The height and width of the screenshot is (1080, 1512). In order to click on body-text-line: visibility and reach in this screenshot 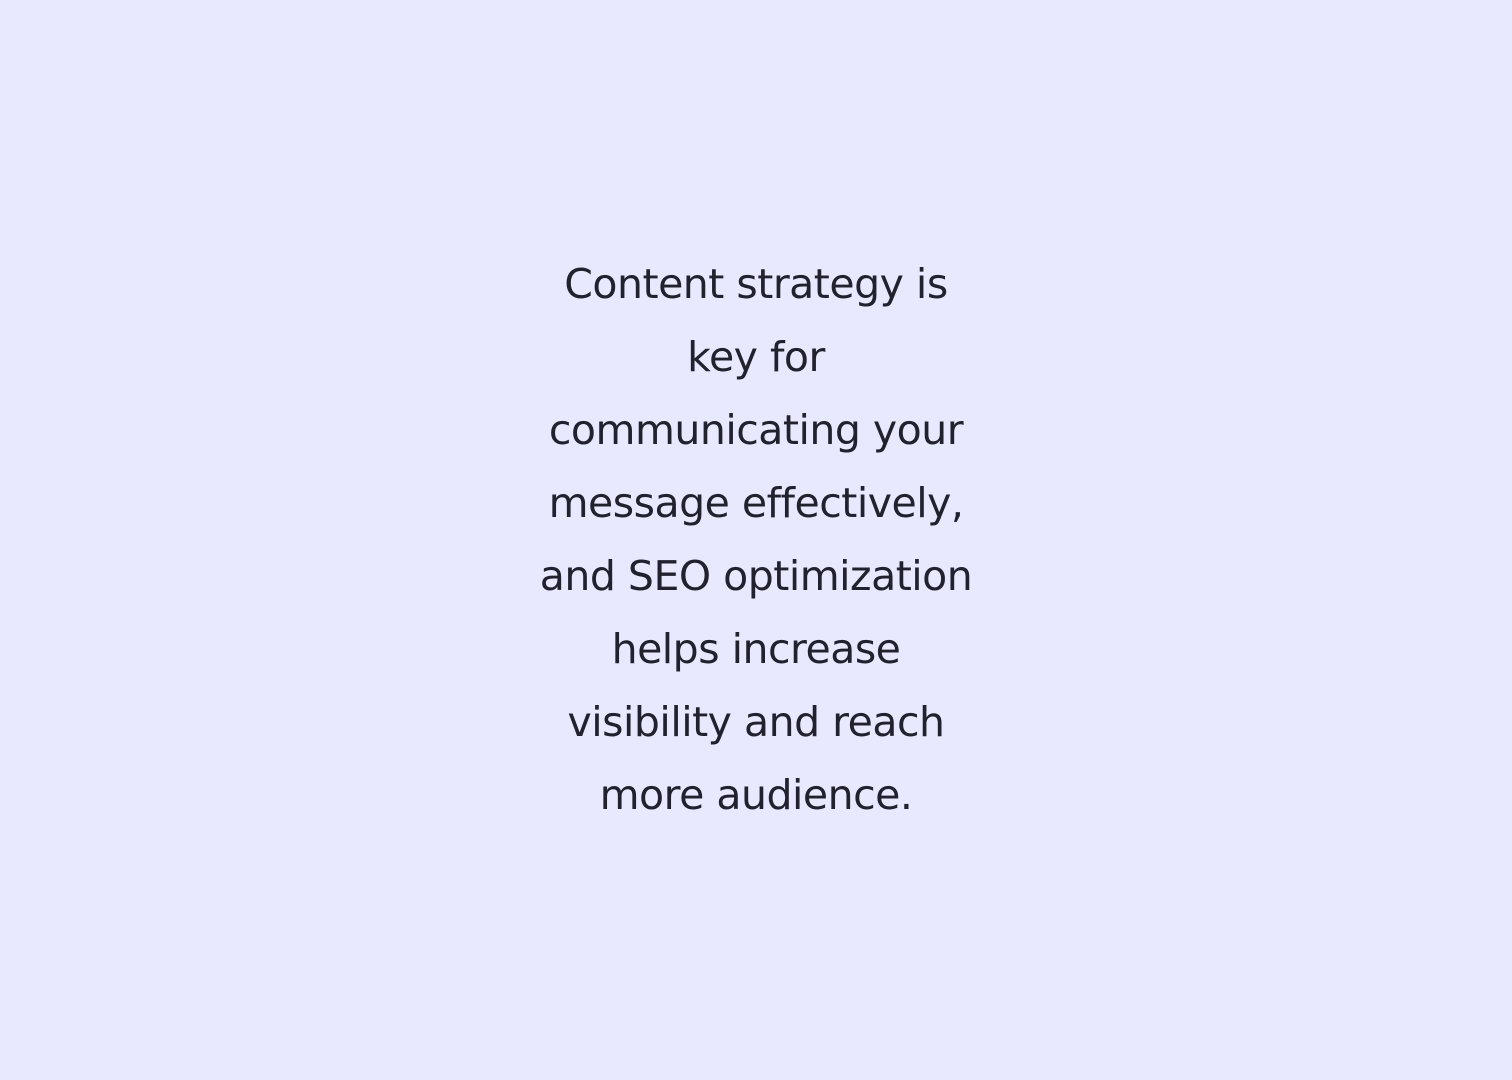, I will do `click(756, 722)`.